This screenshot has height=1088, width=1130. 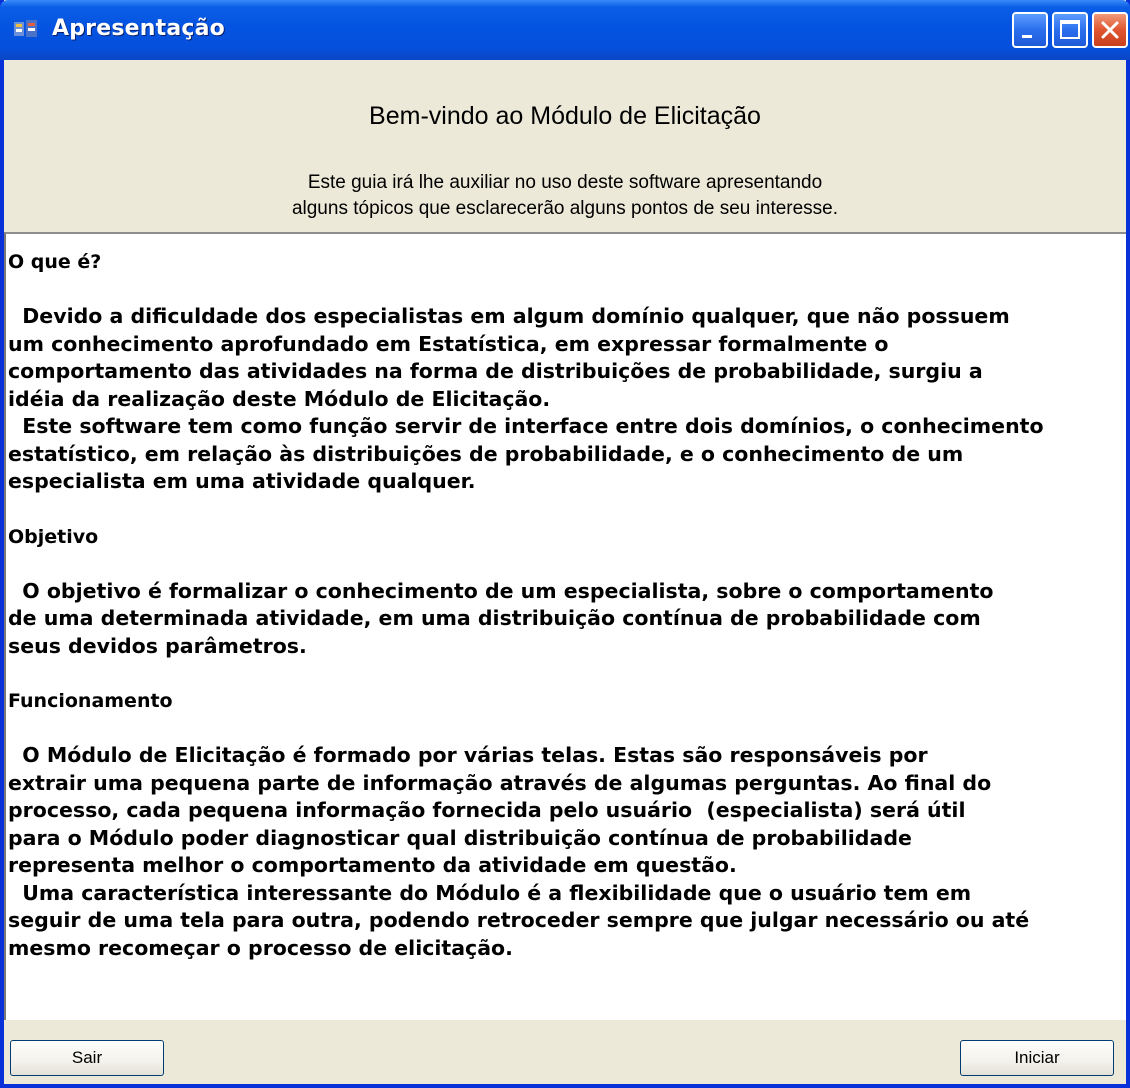 What do you see at coordinates (1037, 1058) in the screenshot?
I see `start-button: Iniciar` at bounding box center [1037, 1058].